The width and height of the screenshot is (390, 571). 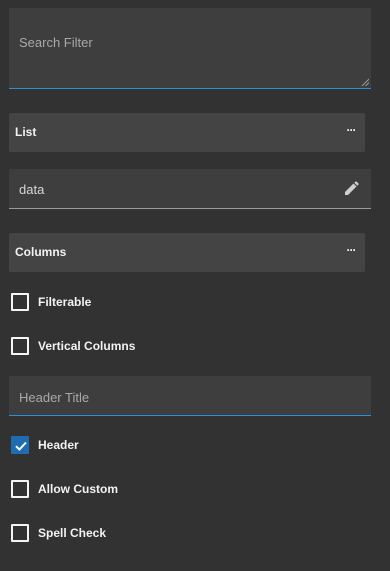 I want to click on header-title-placeholder: Header Title, so click(x=54, y=397).